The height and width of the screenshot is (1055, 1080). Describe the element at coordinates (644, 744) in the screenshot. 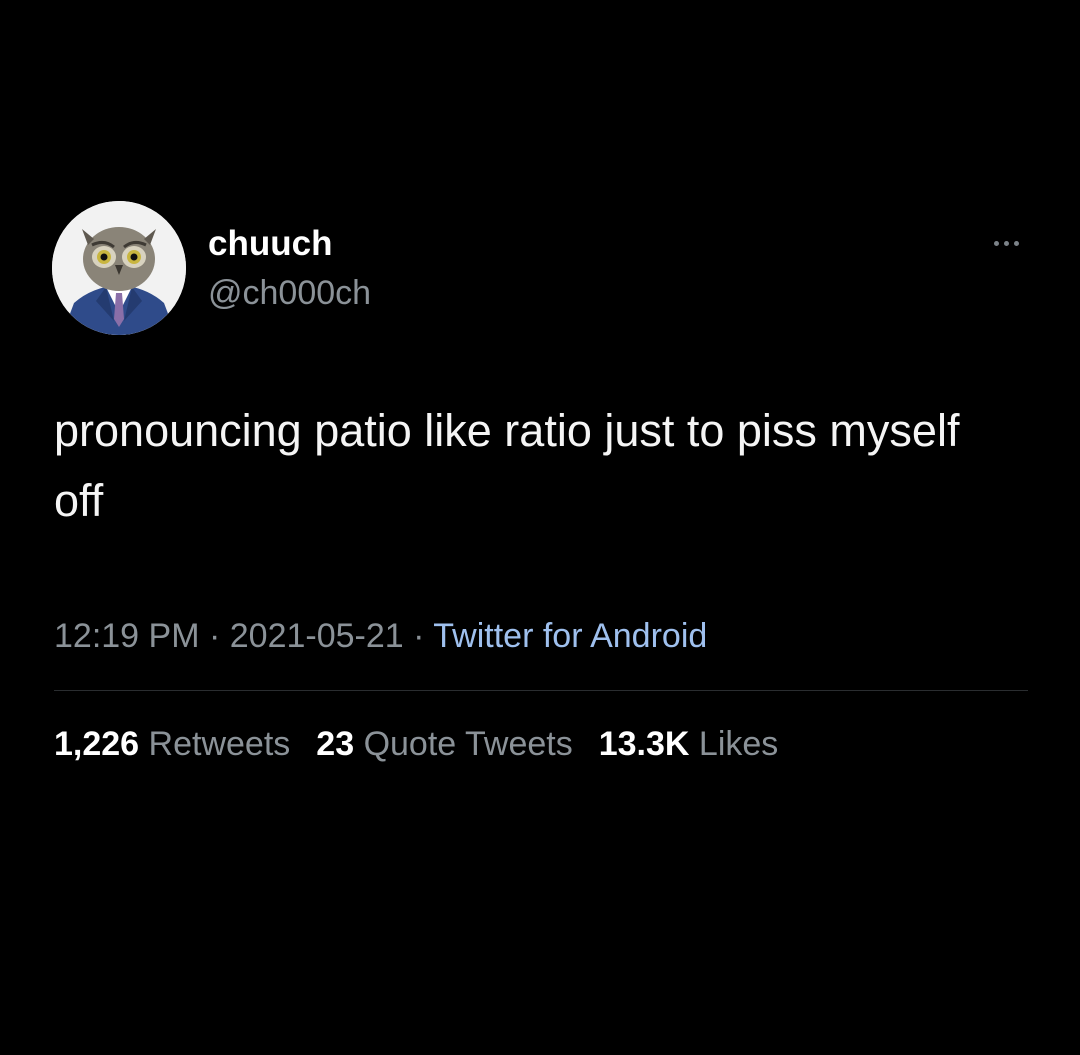

I see `likes-count: 13.3K` at that location.